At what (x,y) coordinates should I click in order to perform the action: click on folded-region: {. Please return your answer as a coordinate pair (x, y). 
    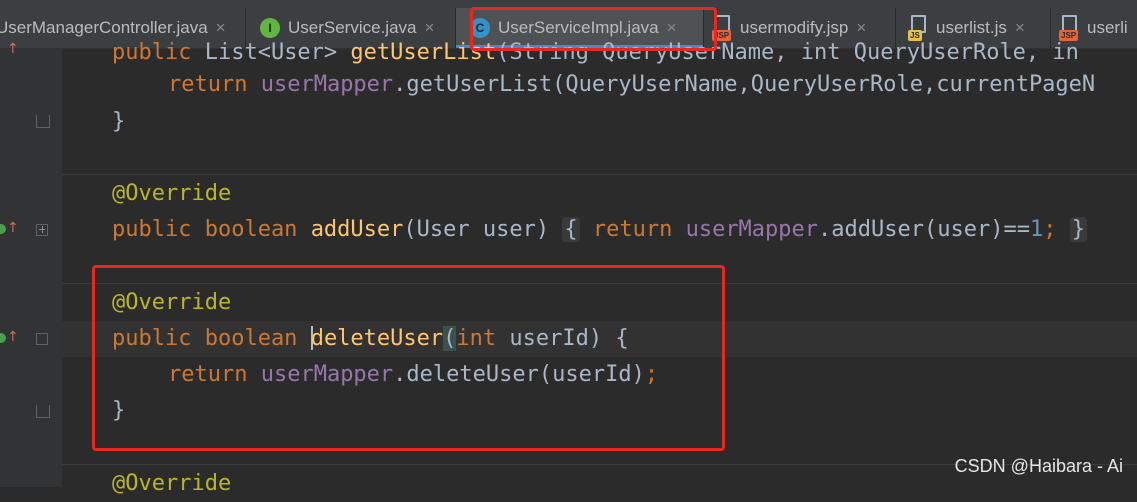
    Looking at the image, I should click on (571, 229).